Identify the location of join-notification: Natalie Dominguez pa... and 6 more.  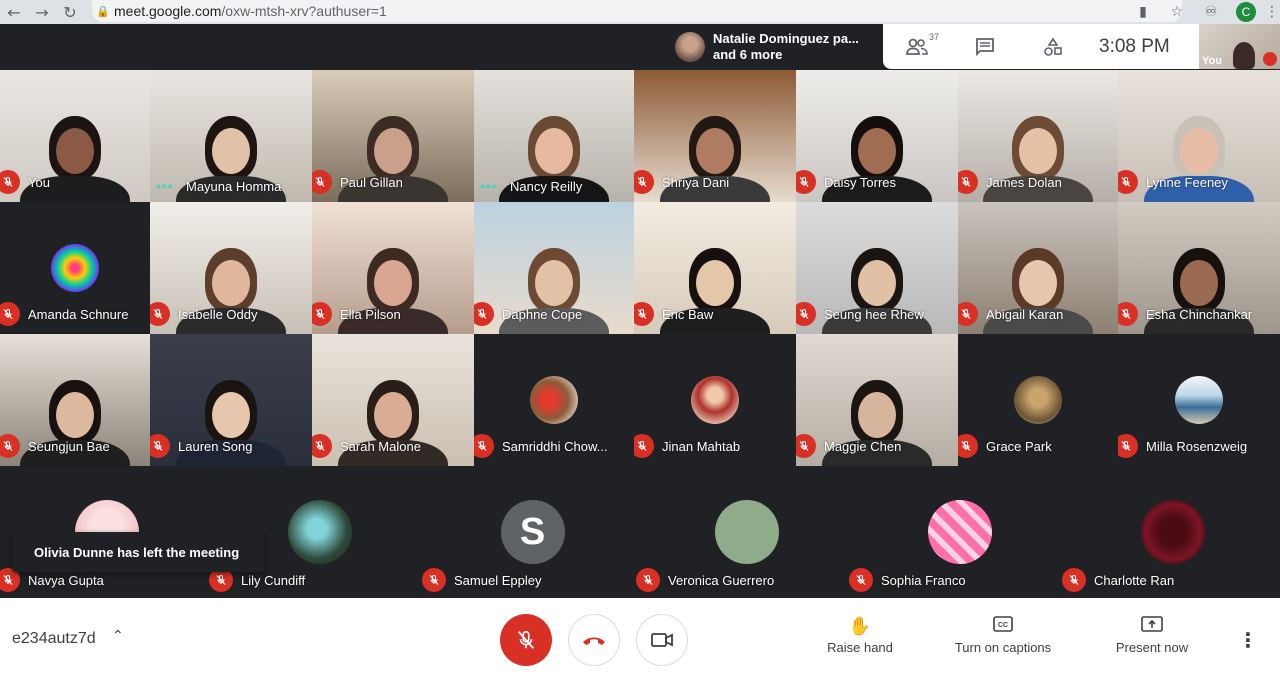
(775, 46).